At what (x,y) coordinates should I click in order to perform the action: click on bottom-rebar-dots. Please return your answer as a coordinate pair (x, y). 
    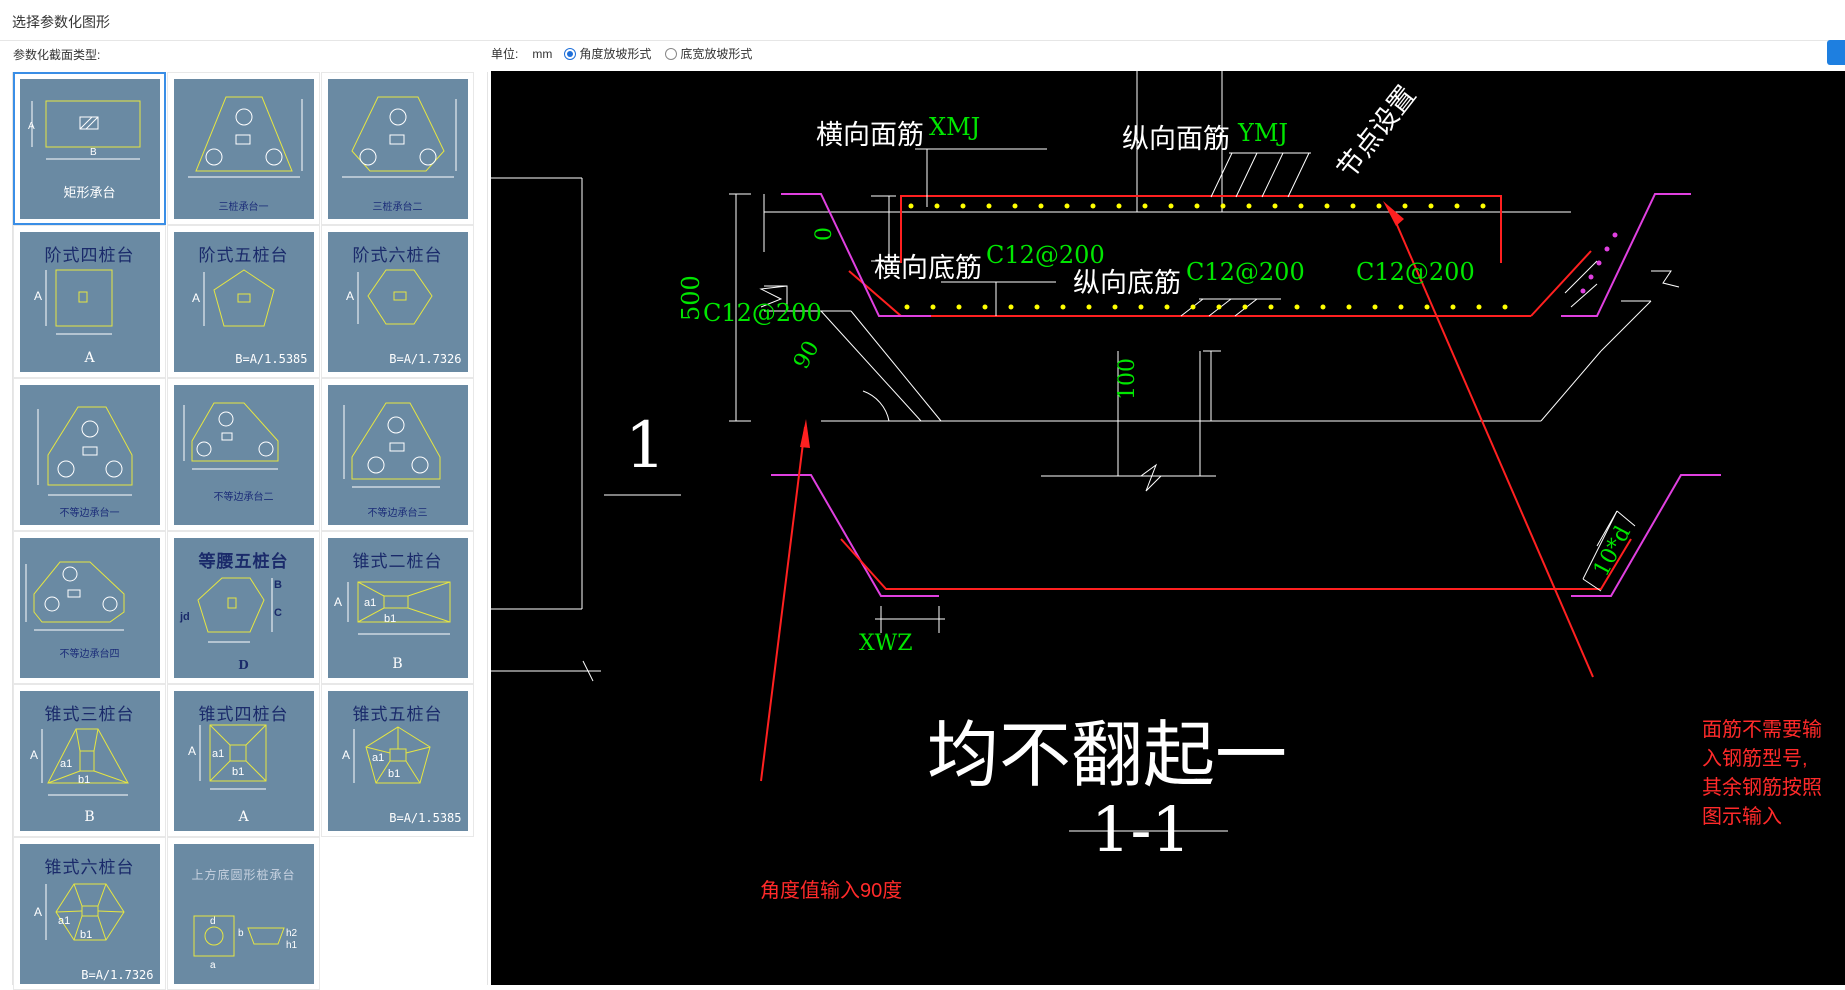
    Looking at the image, I should click on (1206, 307).